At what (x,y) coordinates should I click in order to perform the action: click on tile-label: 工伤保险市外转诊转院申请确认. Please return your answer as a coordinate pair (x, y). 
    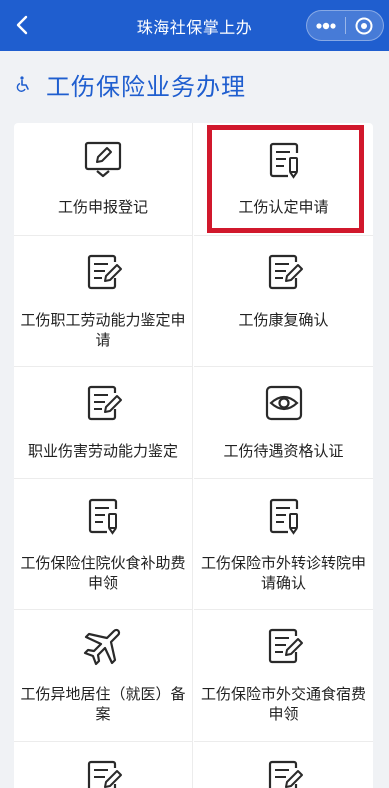
    Looking at the image, I should click on (283, 573).